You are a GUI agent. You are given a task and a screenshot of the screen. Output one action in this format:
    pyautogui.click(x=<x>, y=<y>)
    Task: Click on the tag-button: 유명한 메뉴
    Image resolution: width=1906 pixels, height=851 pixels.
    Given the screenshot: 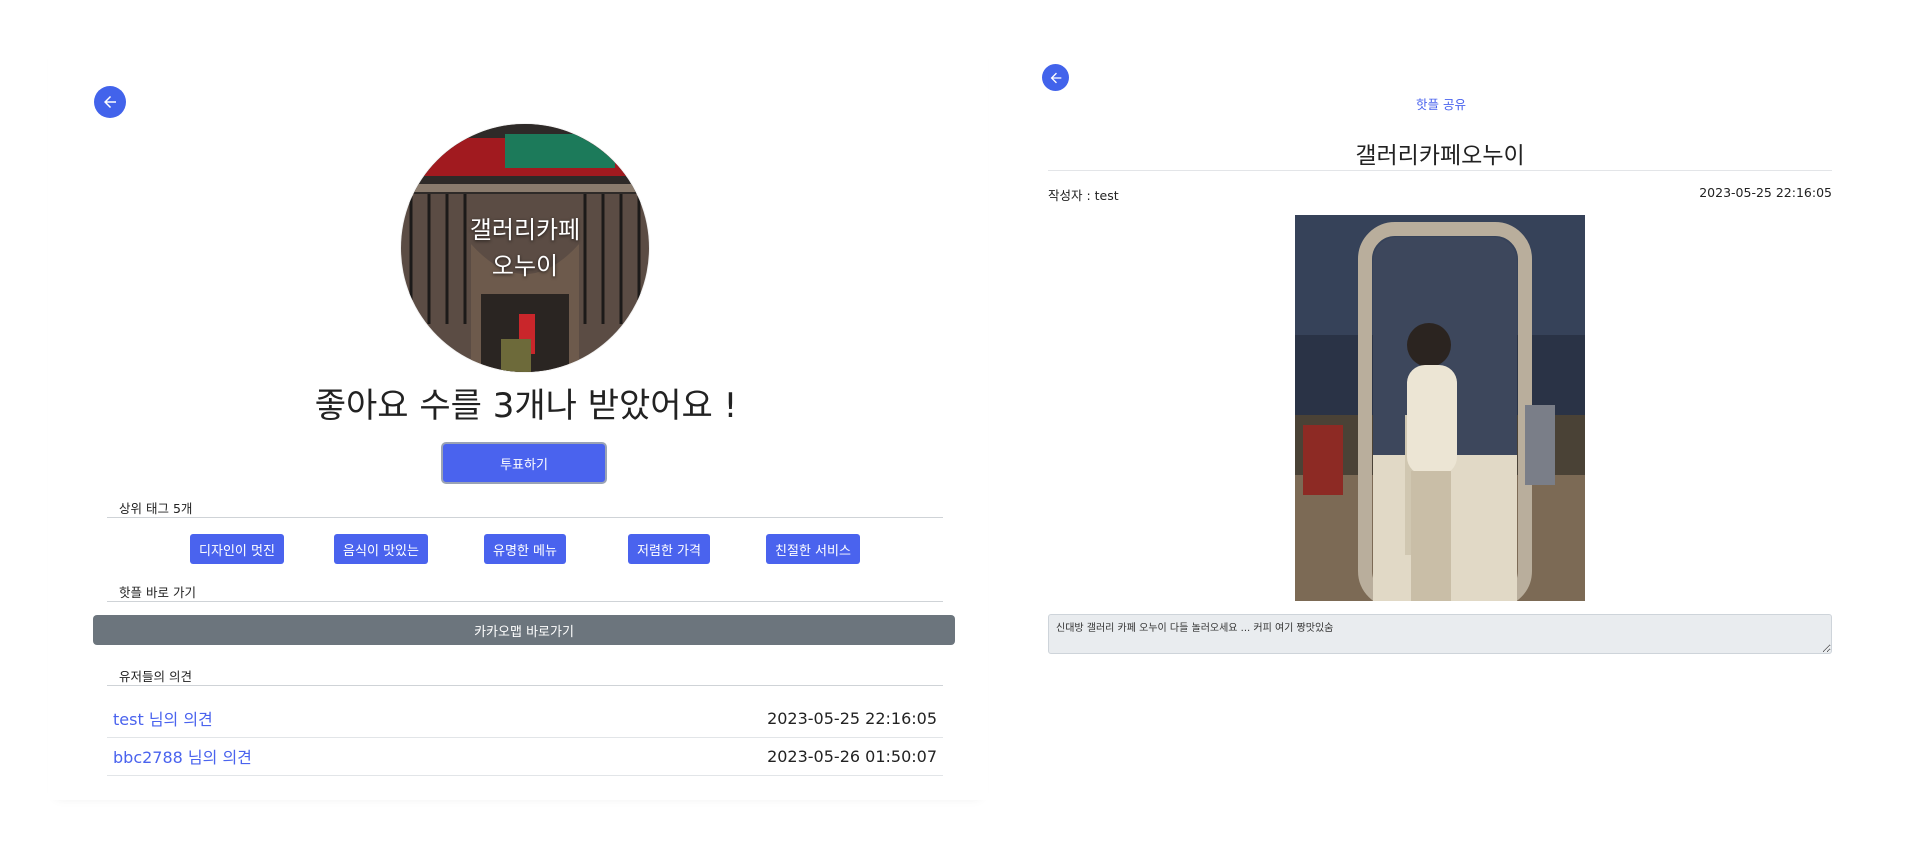 What is the action you would take?
    pyautogui.click(x=525, y=549)
    